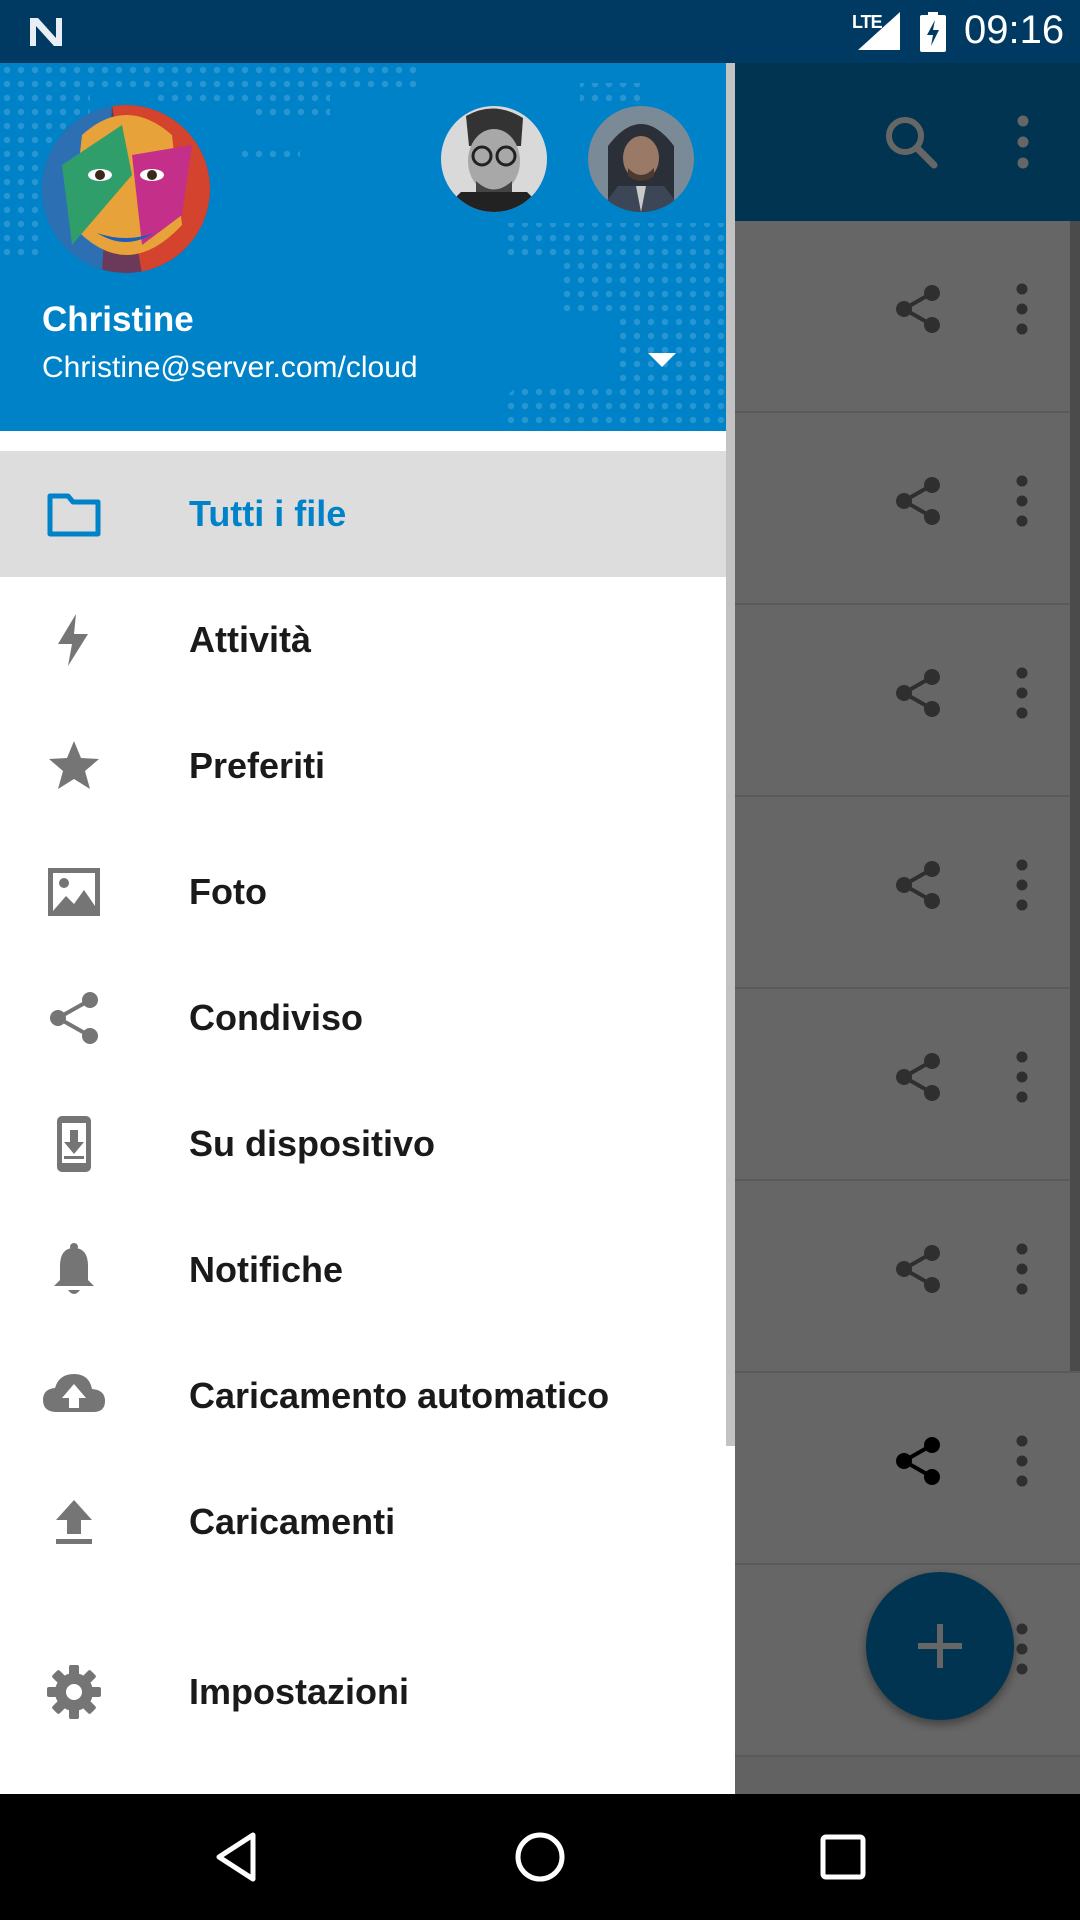 Image resolution: width=1080 pixels, height=1920 pixels. What do you see at coordinates (276, 1017) in the screenshot?
I see `menu-item-label: Condiviso` at bounding box center [276, 1017].